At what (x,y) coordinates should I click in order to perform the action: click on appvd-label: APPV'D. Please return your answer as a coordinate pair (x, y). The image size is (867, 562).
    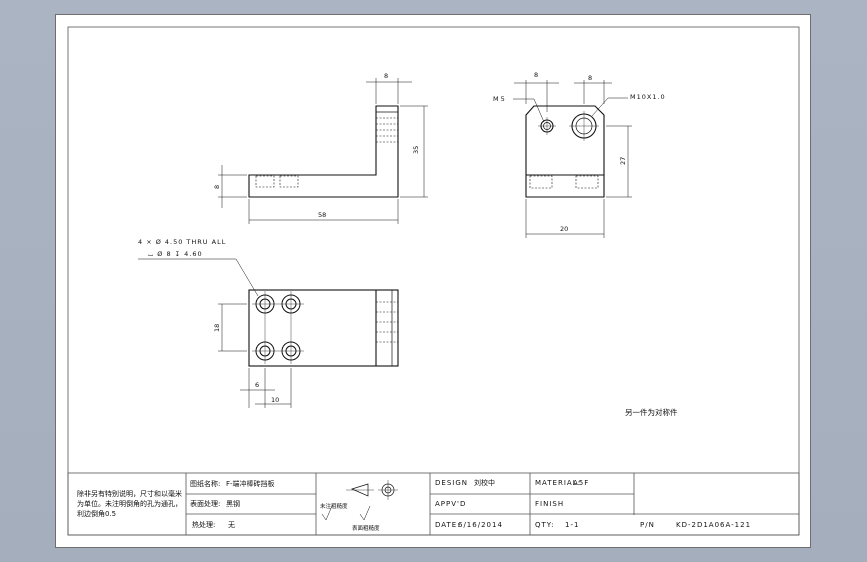
    Looking at the image, I should click on (450, 504).